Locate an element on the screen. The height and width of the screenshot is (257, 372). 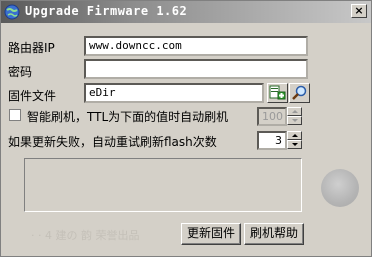
flash-help-button: 刷机帮助 is located at coordinates (274, 234).